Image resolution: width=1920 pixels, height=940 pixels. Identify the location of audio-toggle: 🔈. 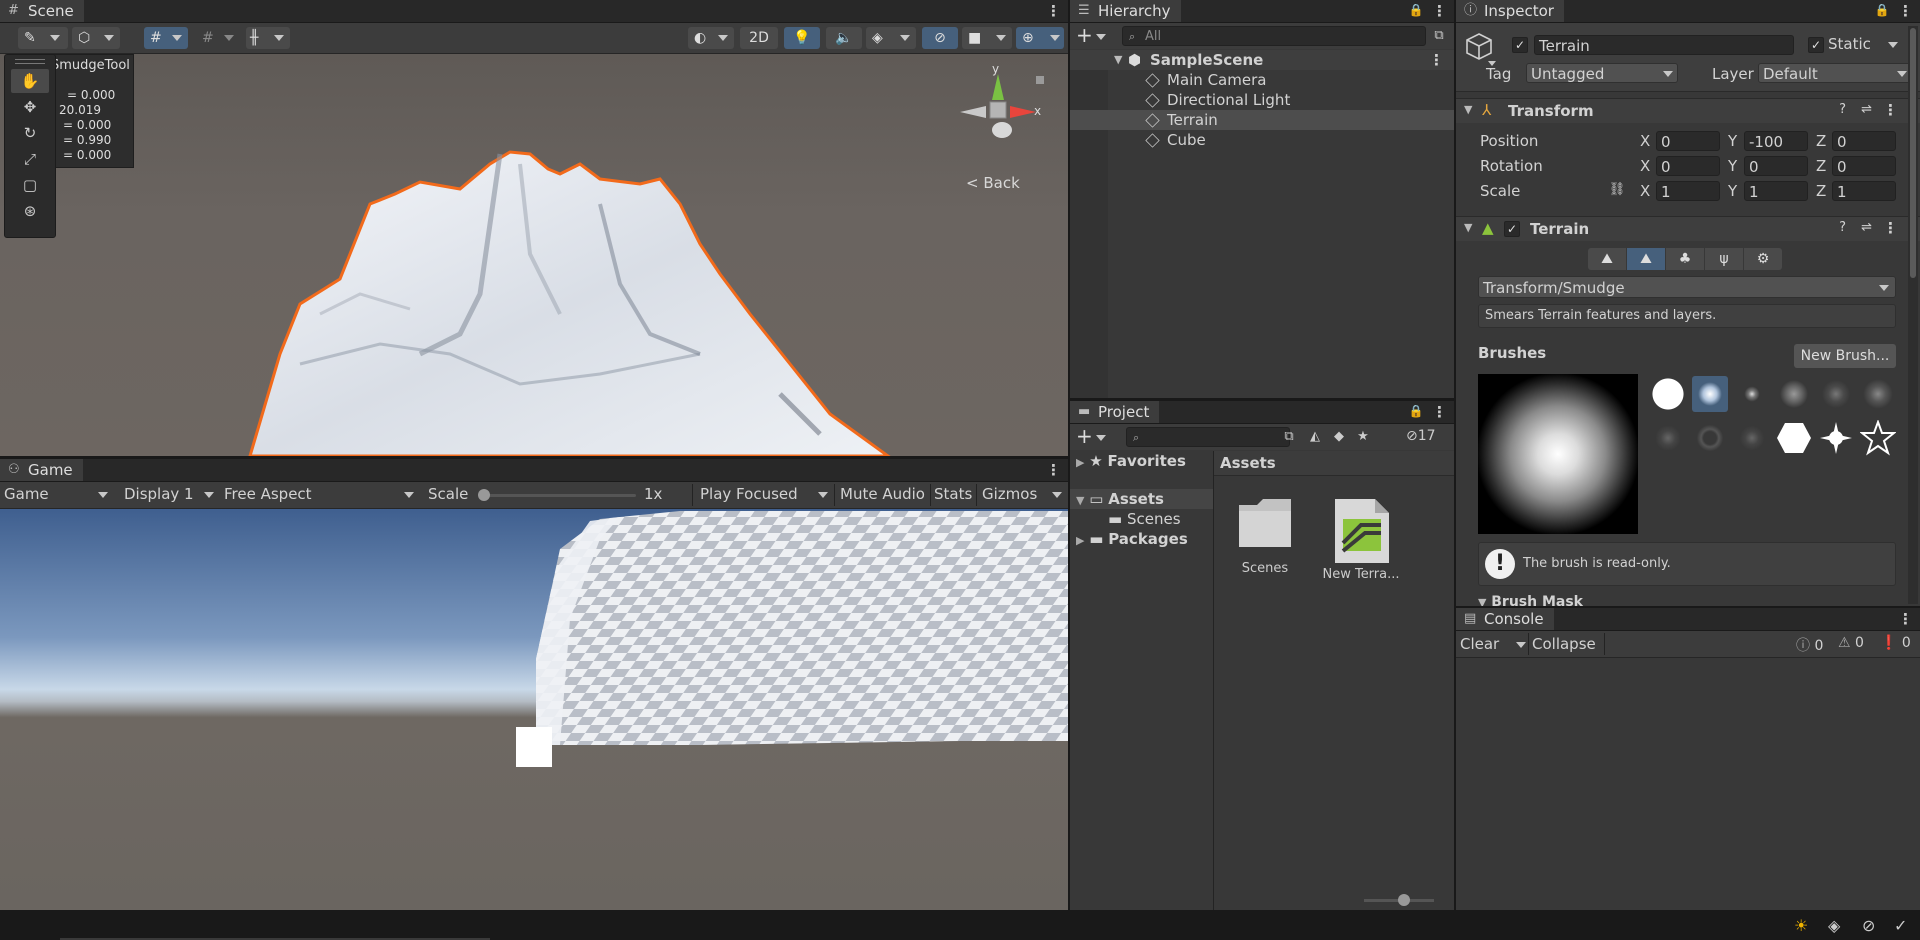
(844, 38).